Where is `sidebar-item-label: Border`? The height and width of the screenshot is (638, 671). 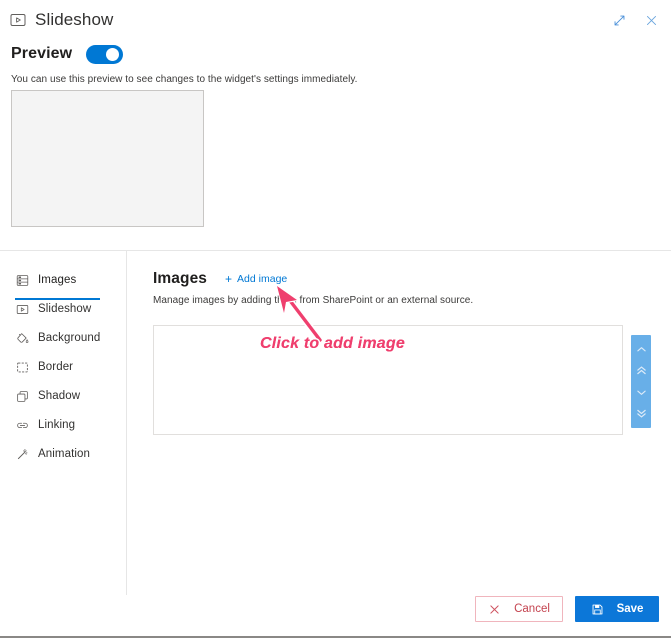 sidebar-item-label: Border is located at coordinates (56, 367).